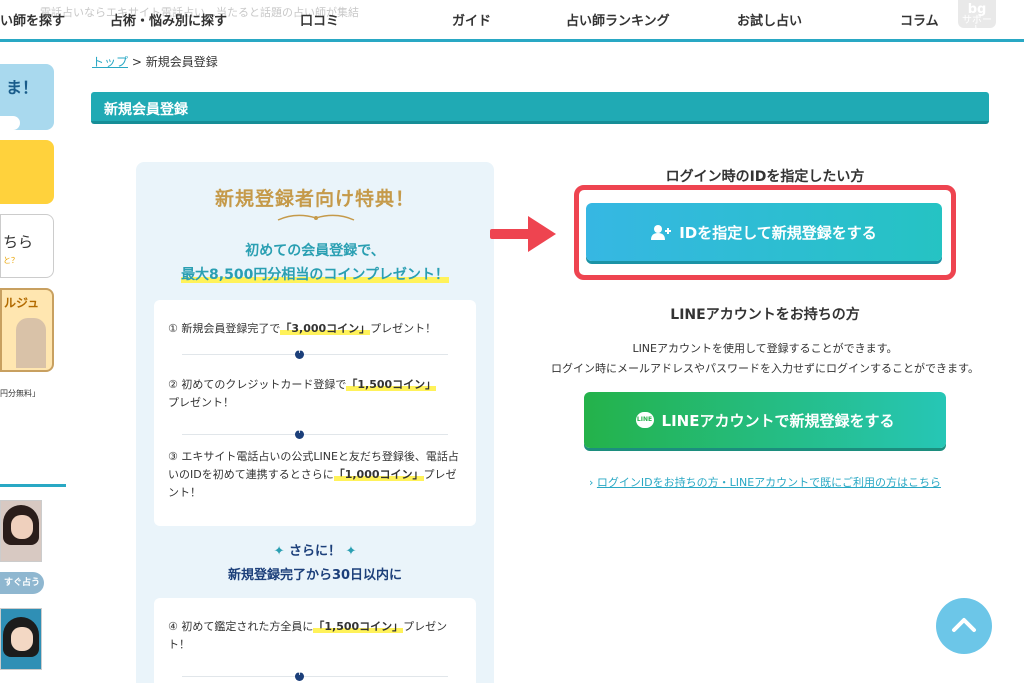 The image size is (1024, 683). Describe the element at coordinates (10, 123) in the screenshot. I see `sidebar-banner-1-pill` at that location.